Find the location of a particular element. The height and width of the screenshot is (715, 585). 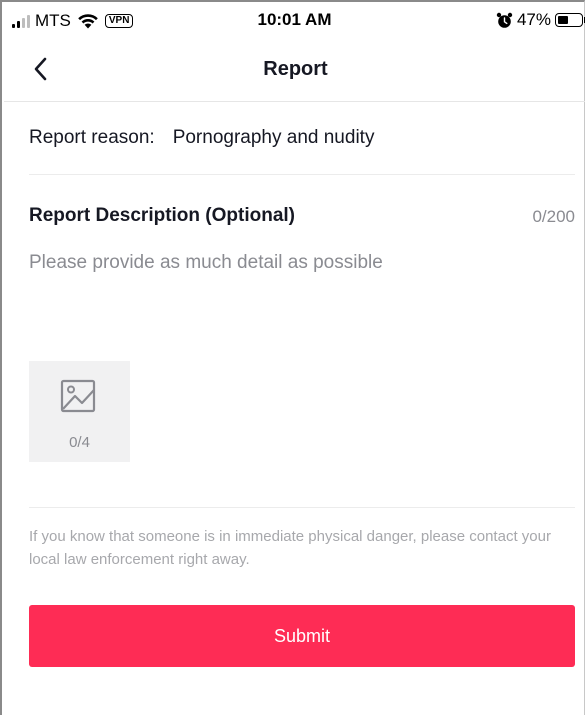

status-bar: MTS VPN 10:01 AM 47% is located at coordinates (293, 20).